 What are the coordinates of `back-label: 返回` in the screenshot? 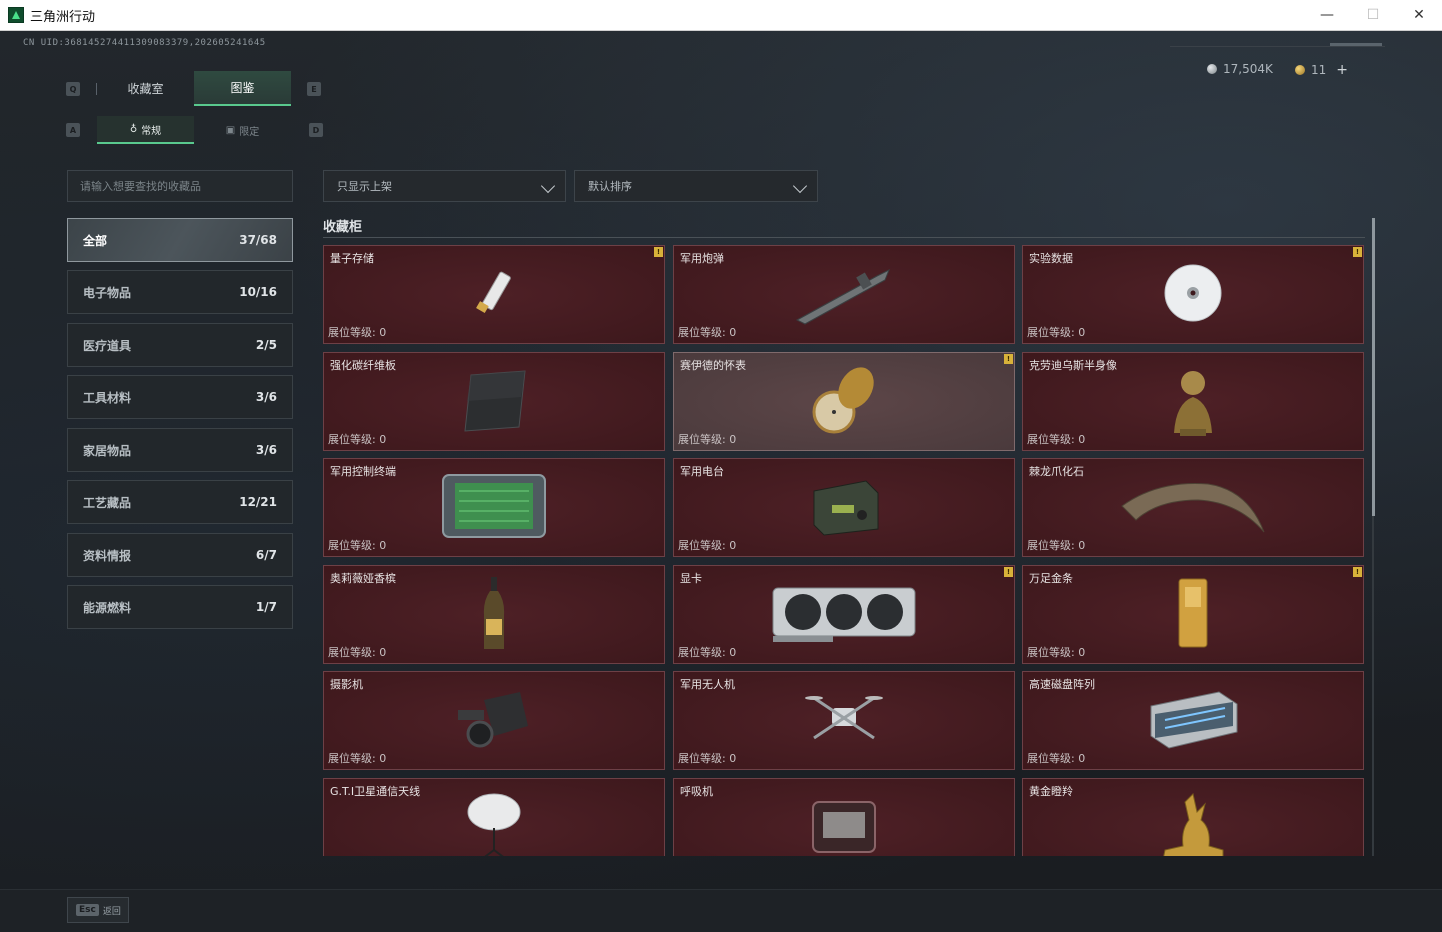 It's located at (111, 911).